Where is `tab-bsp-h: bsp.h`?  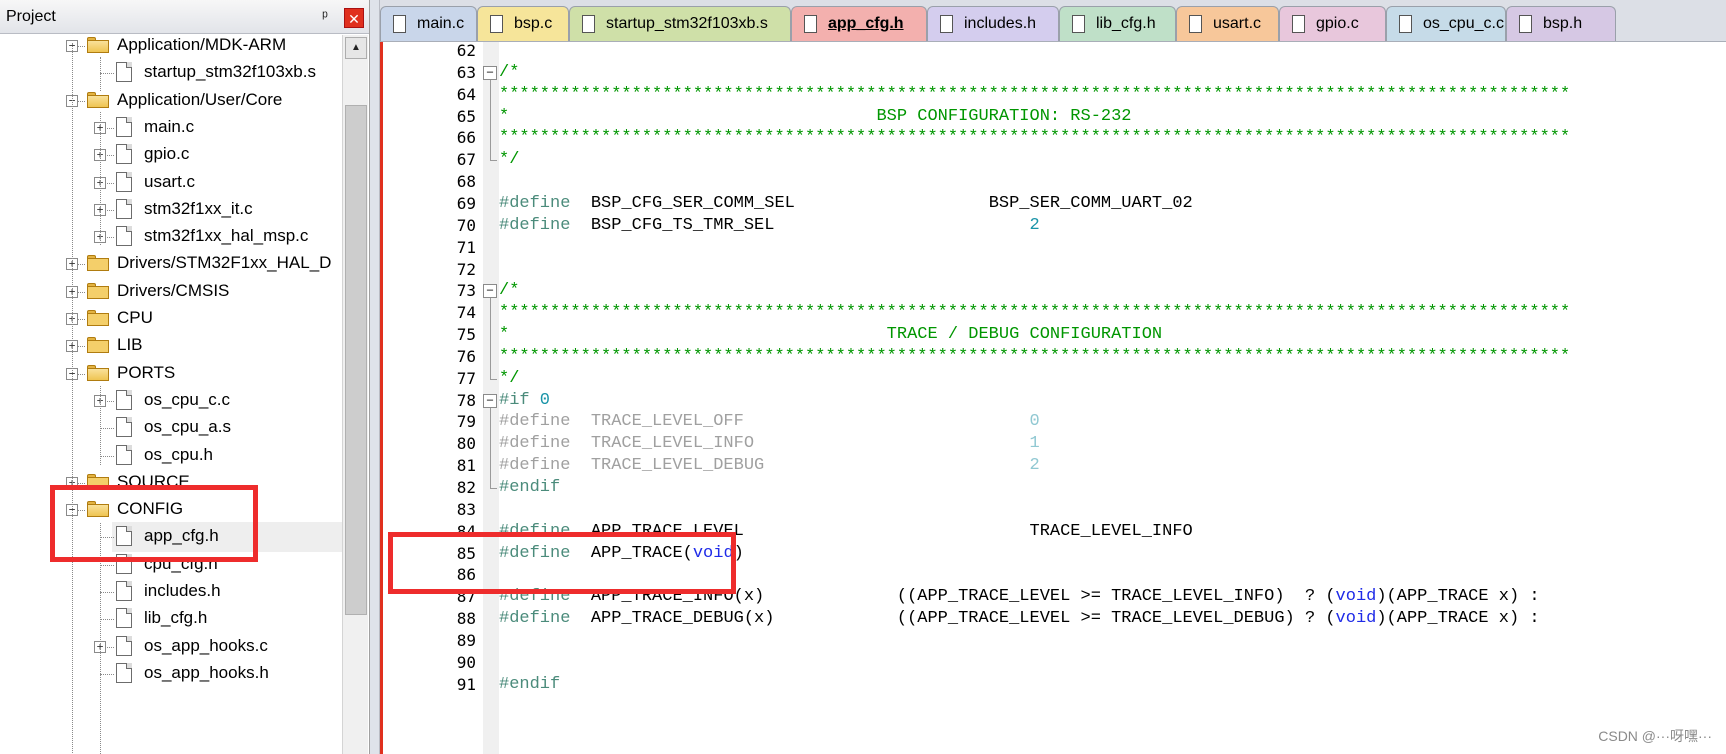 tab-bsp-h: bsp.h is located at coordinates (1561, 23).